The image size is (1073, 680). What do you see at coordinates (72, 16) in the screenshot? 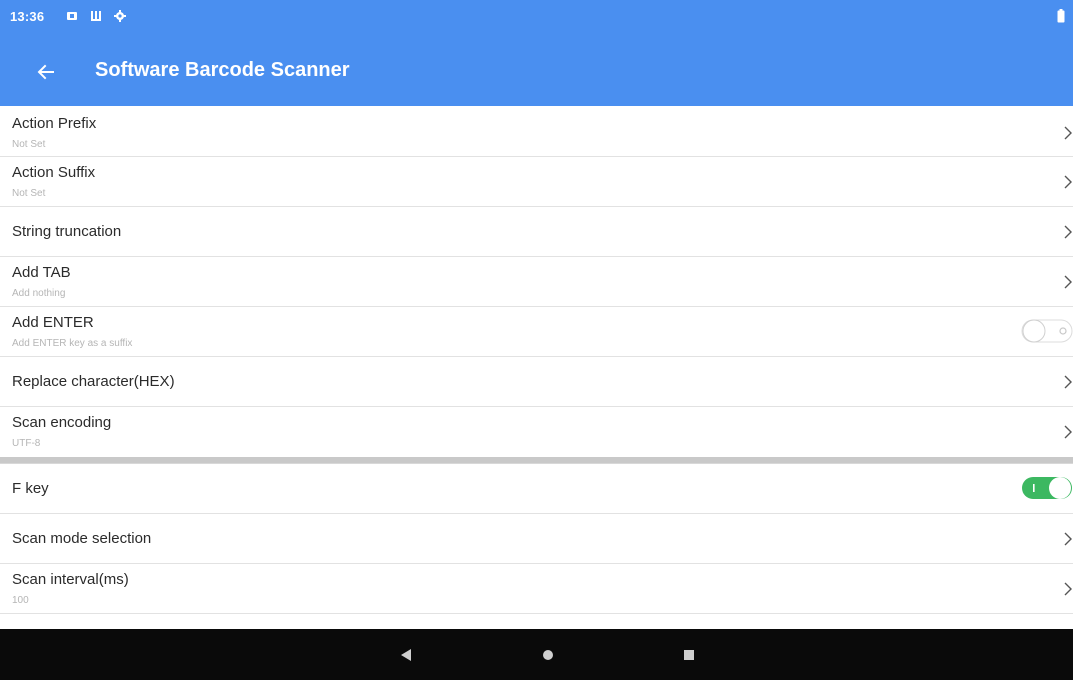
I see `notification-square-icon` at bounding box center [72, 16].